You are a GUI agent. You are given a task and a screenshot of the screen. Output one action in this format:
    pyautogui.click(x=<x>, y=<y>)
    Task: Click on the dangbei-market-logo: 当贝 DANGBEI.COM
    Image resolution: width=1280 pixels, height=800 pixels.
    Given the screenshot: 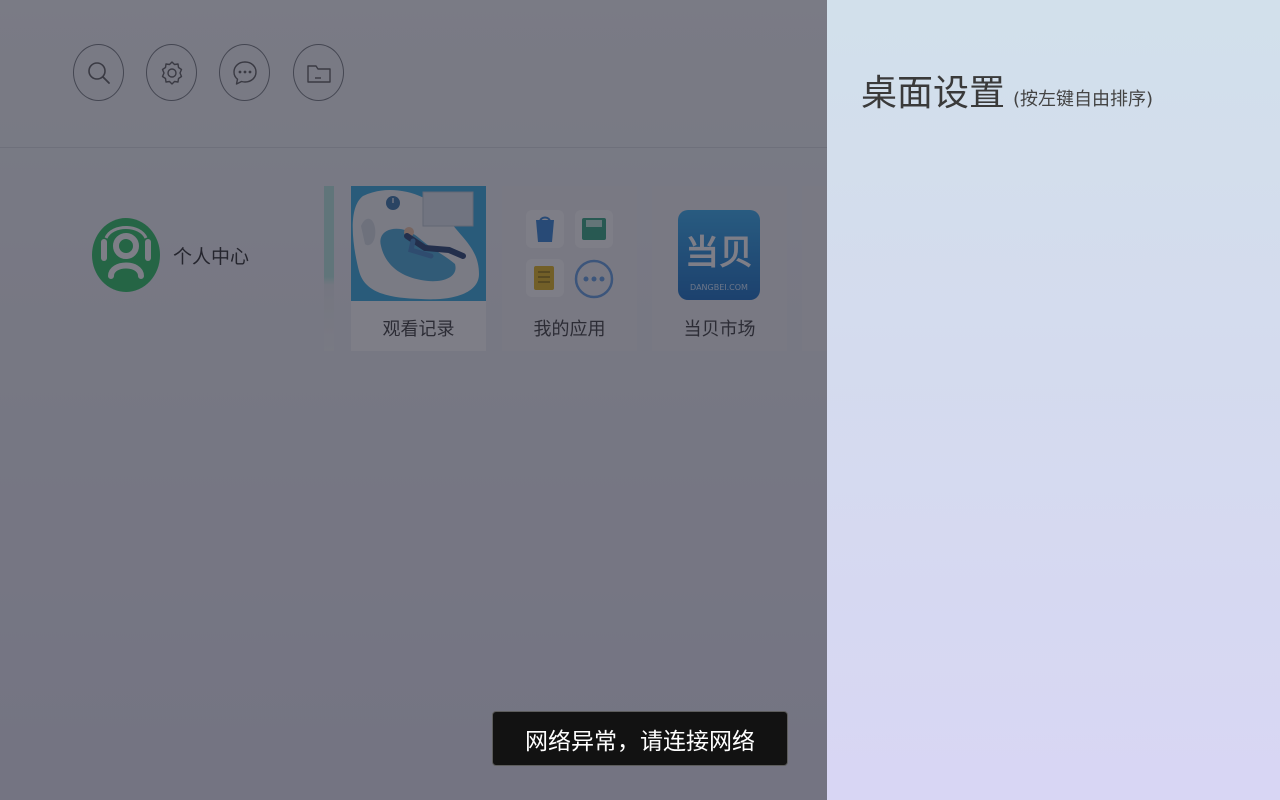 What is the action you would take?
    pyautogui.click(x=719, y=243)
    